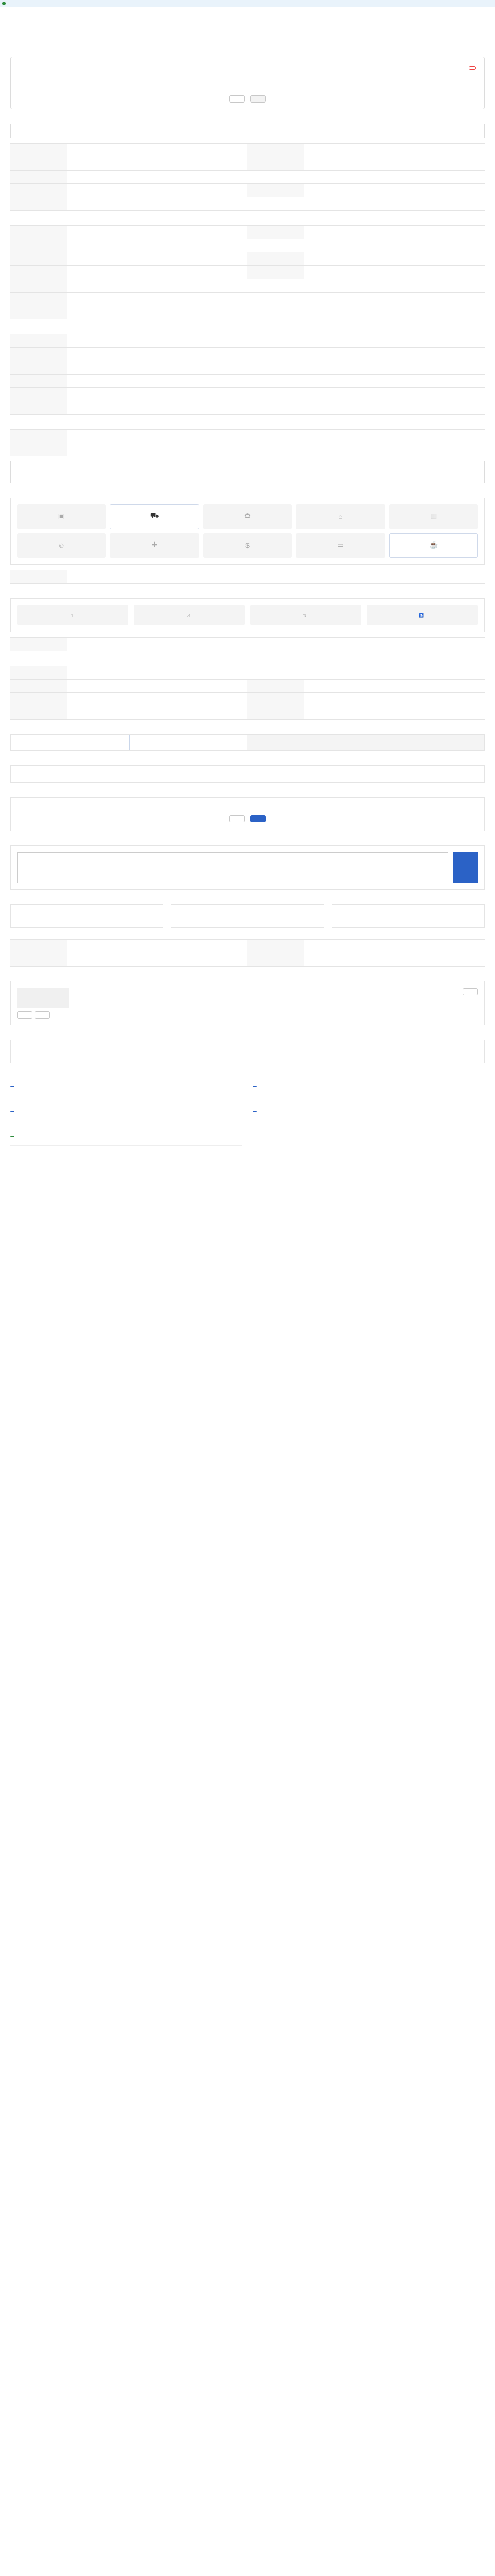 The height and width of the screenshot is (2576, 495). I want to click on inquiry-textarea, so click(232, 867).